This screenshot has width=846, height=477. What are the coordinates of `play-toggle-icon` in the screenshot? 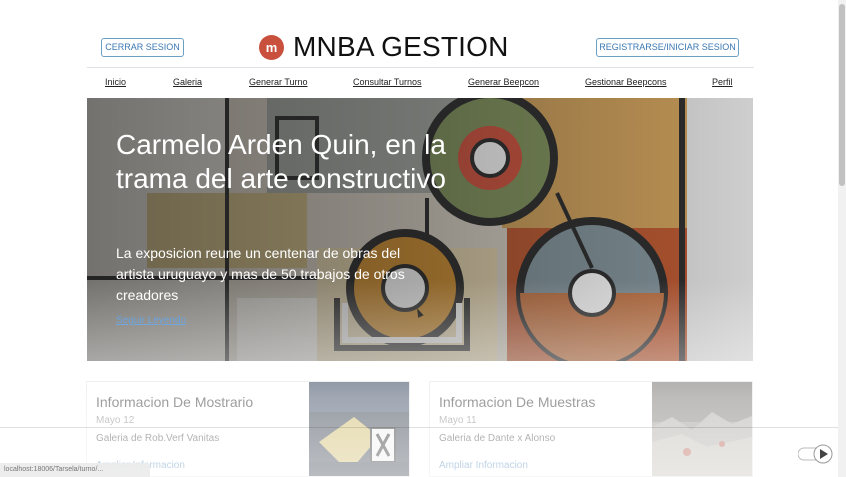 It's located at (816, 454).